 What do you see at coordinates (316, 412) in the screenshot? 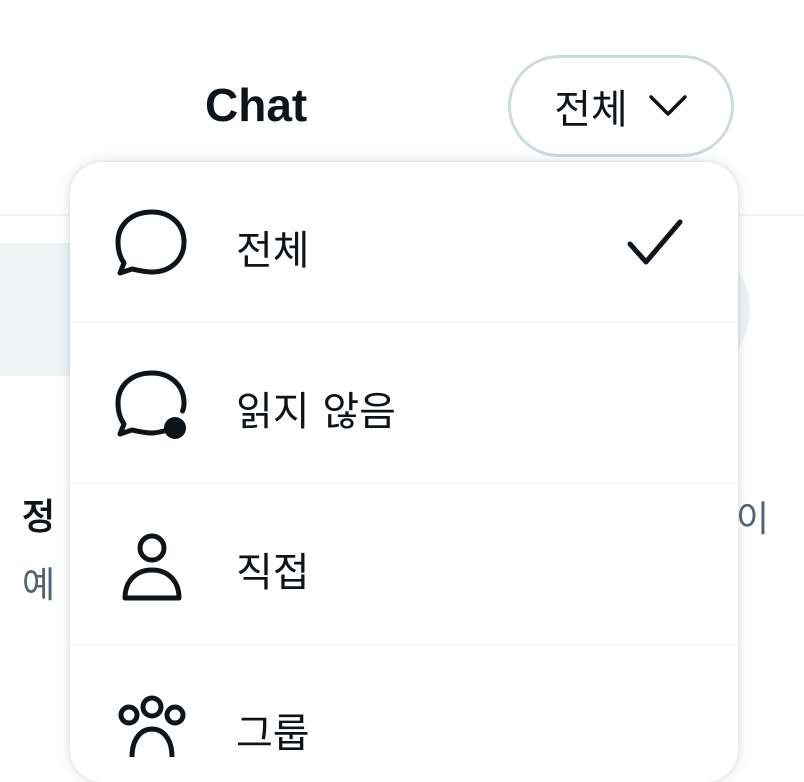
I see `menu-item-label: 읽지 않음` at bounding box center [316, 412].